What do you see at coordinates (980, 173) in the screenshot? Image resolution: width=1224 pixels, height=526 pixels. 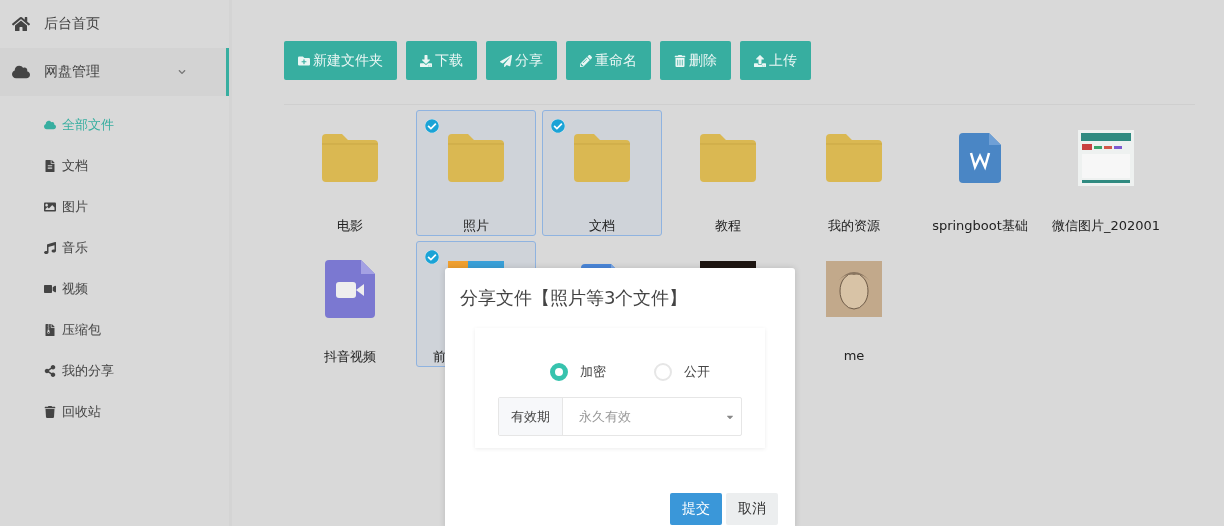 I see `file-tile: springboot基础` at bounding box center [980, 173].